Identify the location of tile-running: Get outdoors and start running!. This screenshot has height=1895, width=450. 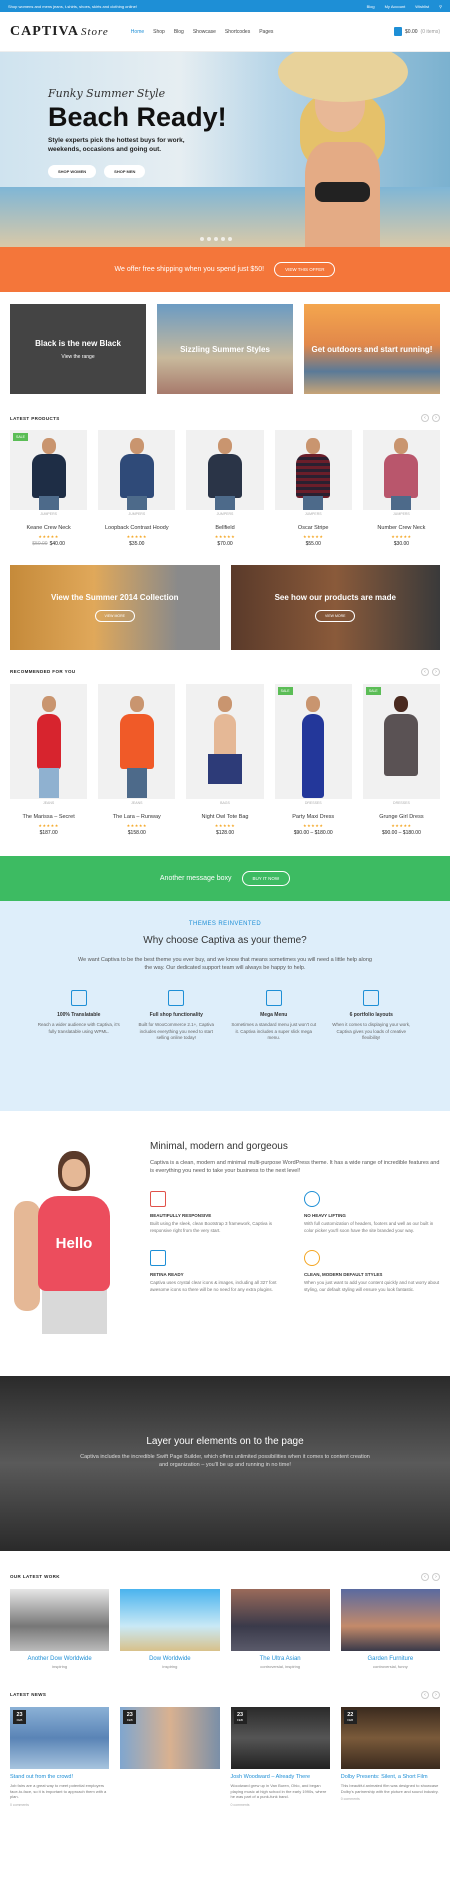
(372, 349).